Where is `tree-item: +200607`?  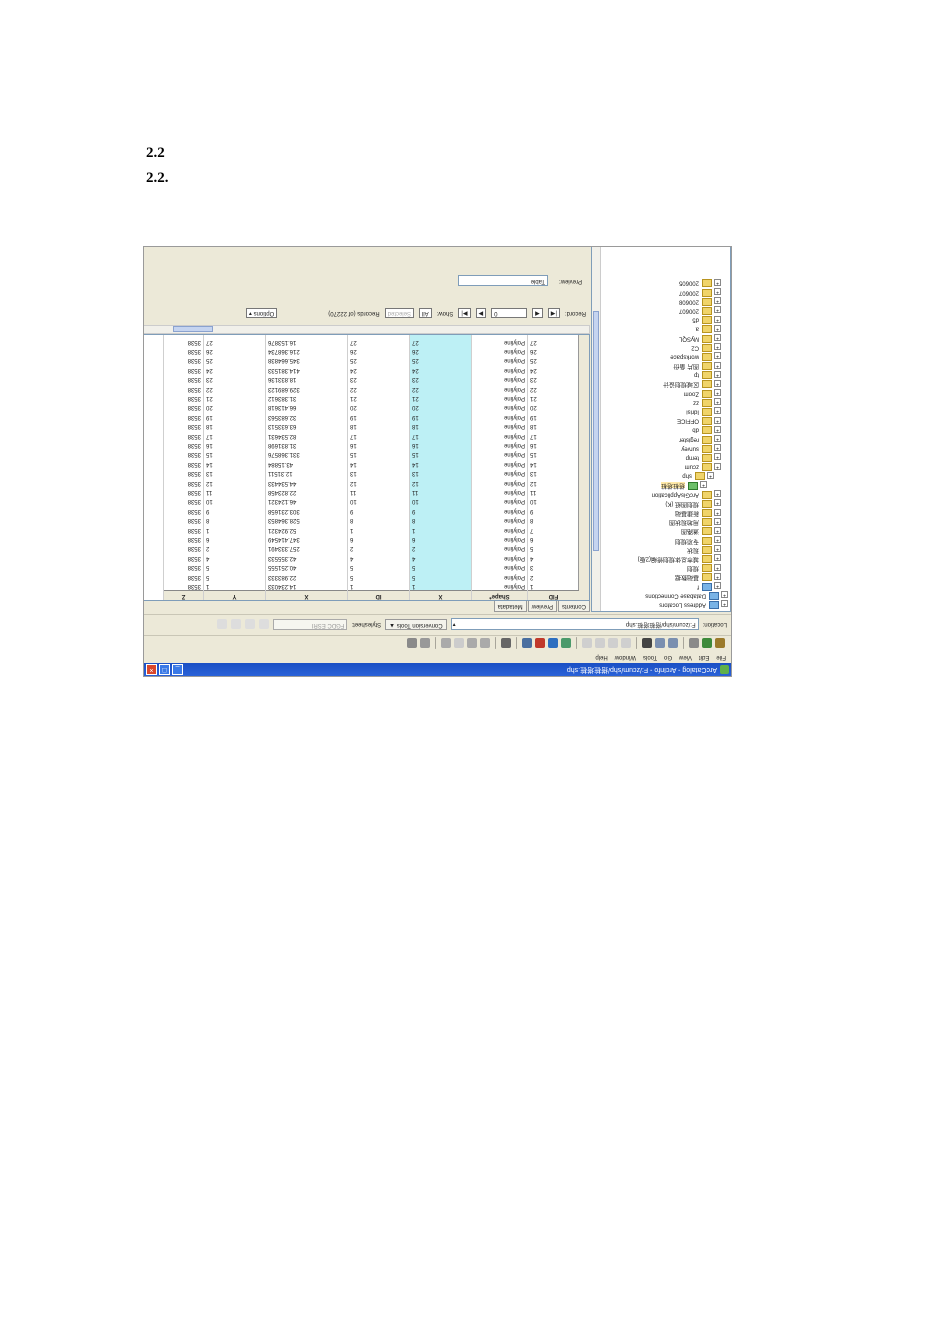
tree-item: +200607 is located at coordinates (664, 292).